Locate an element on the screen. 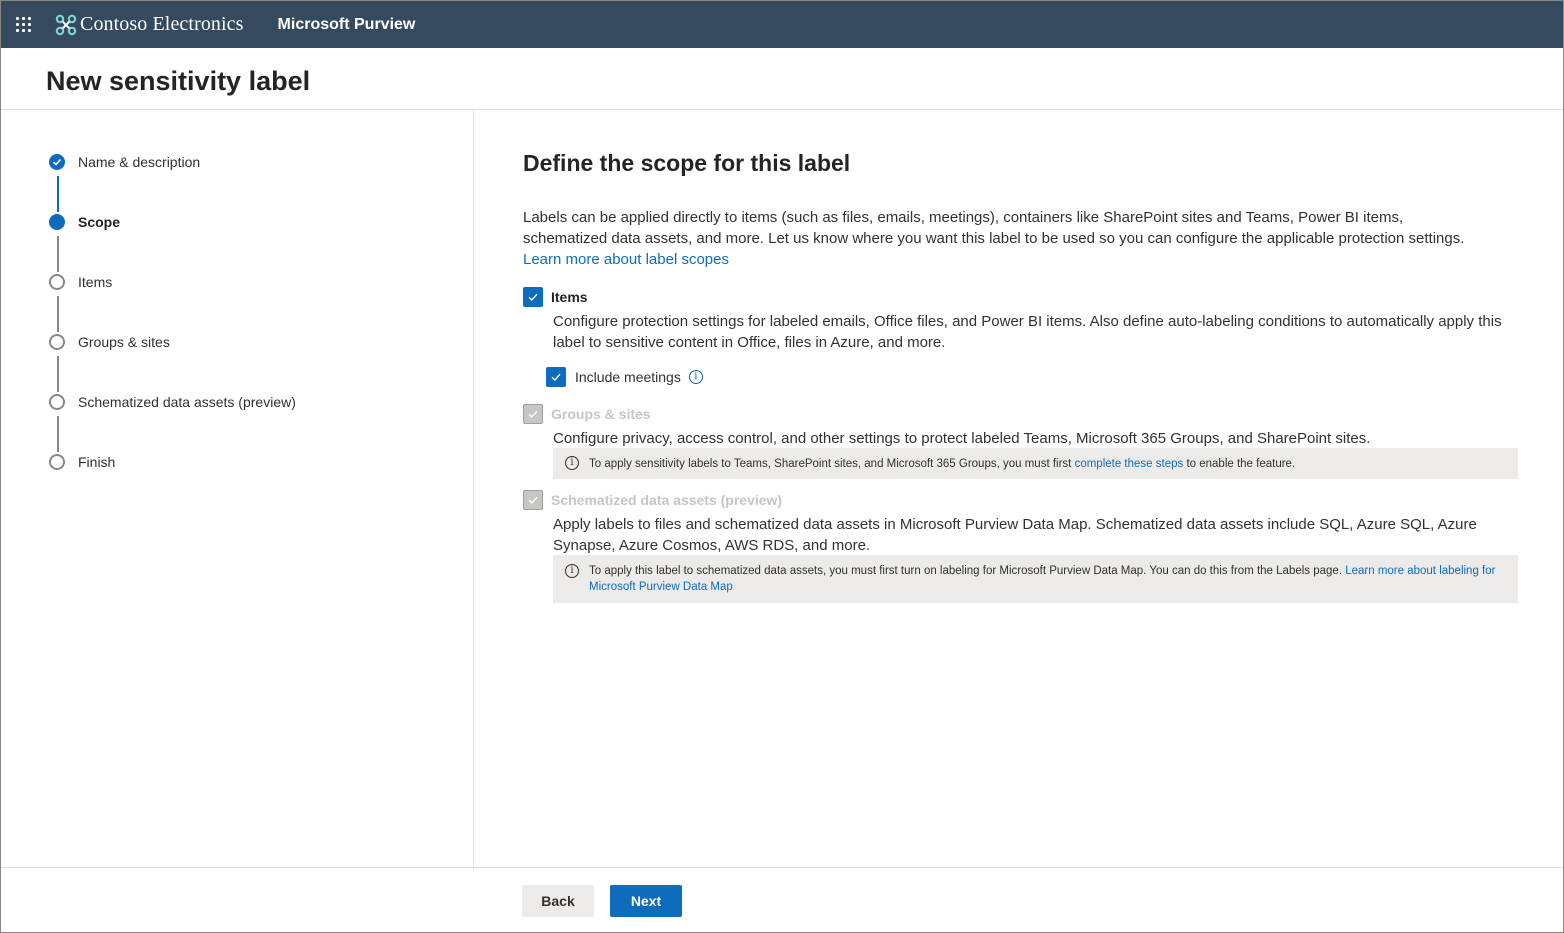 This screenshot has height=933, width=1564. section-title: Define the scope for this label is located at coordinates (687, 163).